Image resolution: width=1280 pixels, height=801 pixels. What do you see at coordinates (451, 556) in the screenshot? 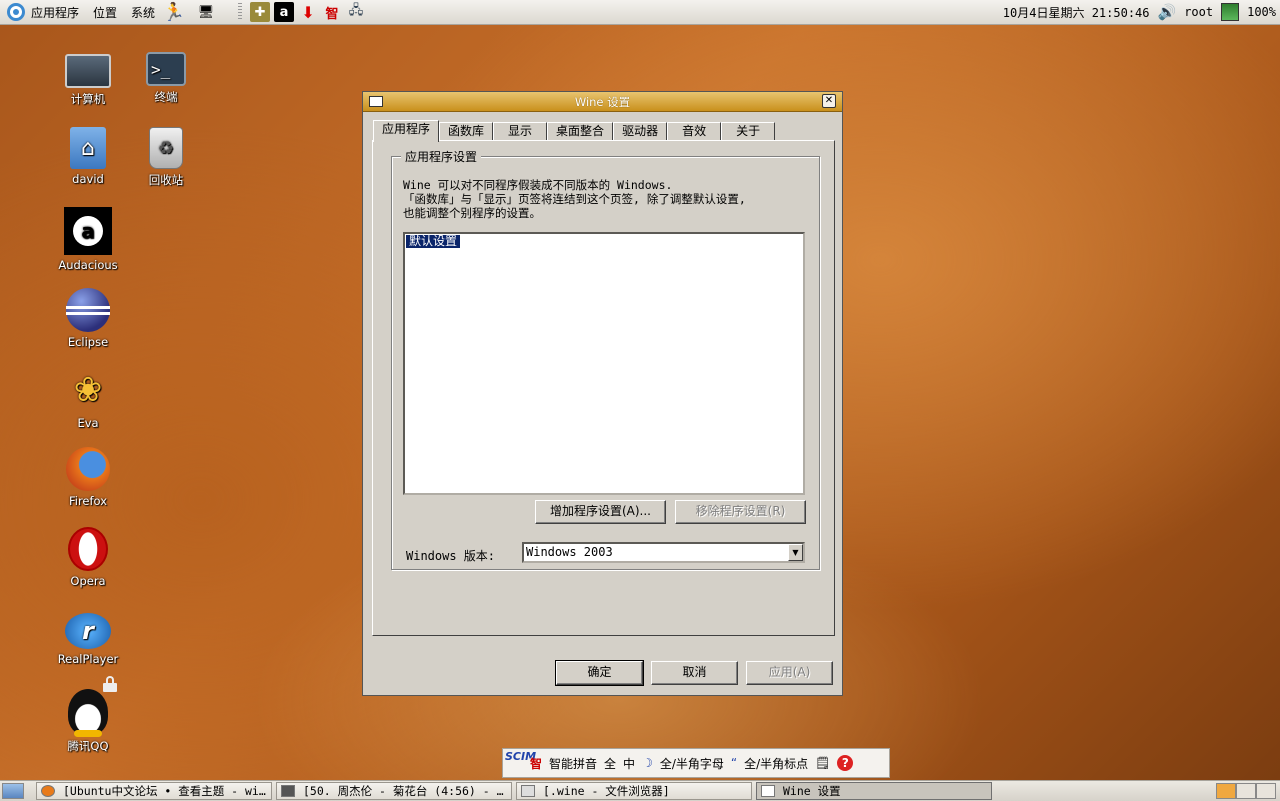
I see `windows-version-label: Windows 版本:` at bounding box center [451, 556].